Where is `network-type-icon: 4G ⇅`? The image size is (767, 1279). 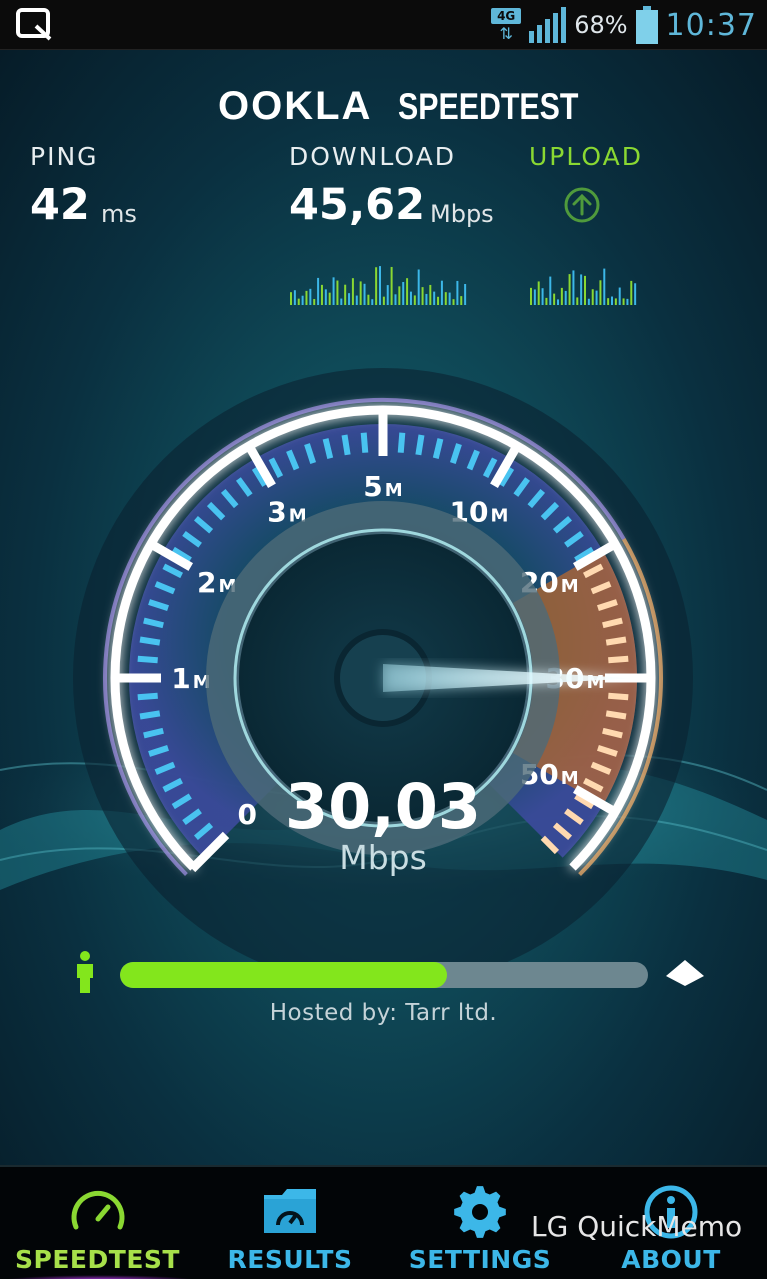
network-type-icon: 4G ⇅ is located at coordinates (506, 25).